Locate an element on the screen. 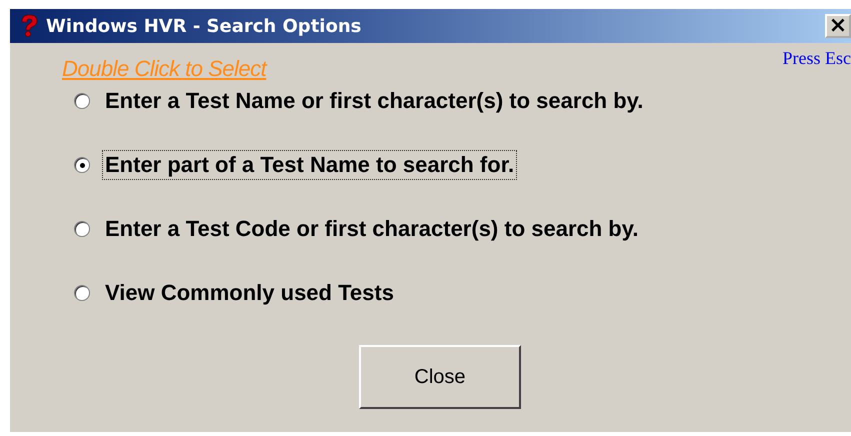 The image size is (851, 436). option-label: Enter a Test Name or first character(s) to search by. is located at coordinates (374, 101).